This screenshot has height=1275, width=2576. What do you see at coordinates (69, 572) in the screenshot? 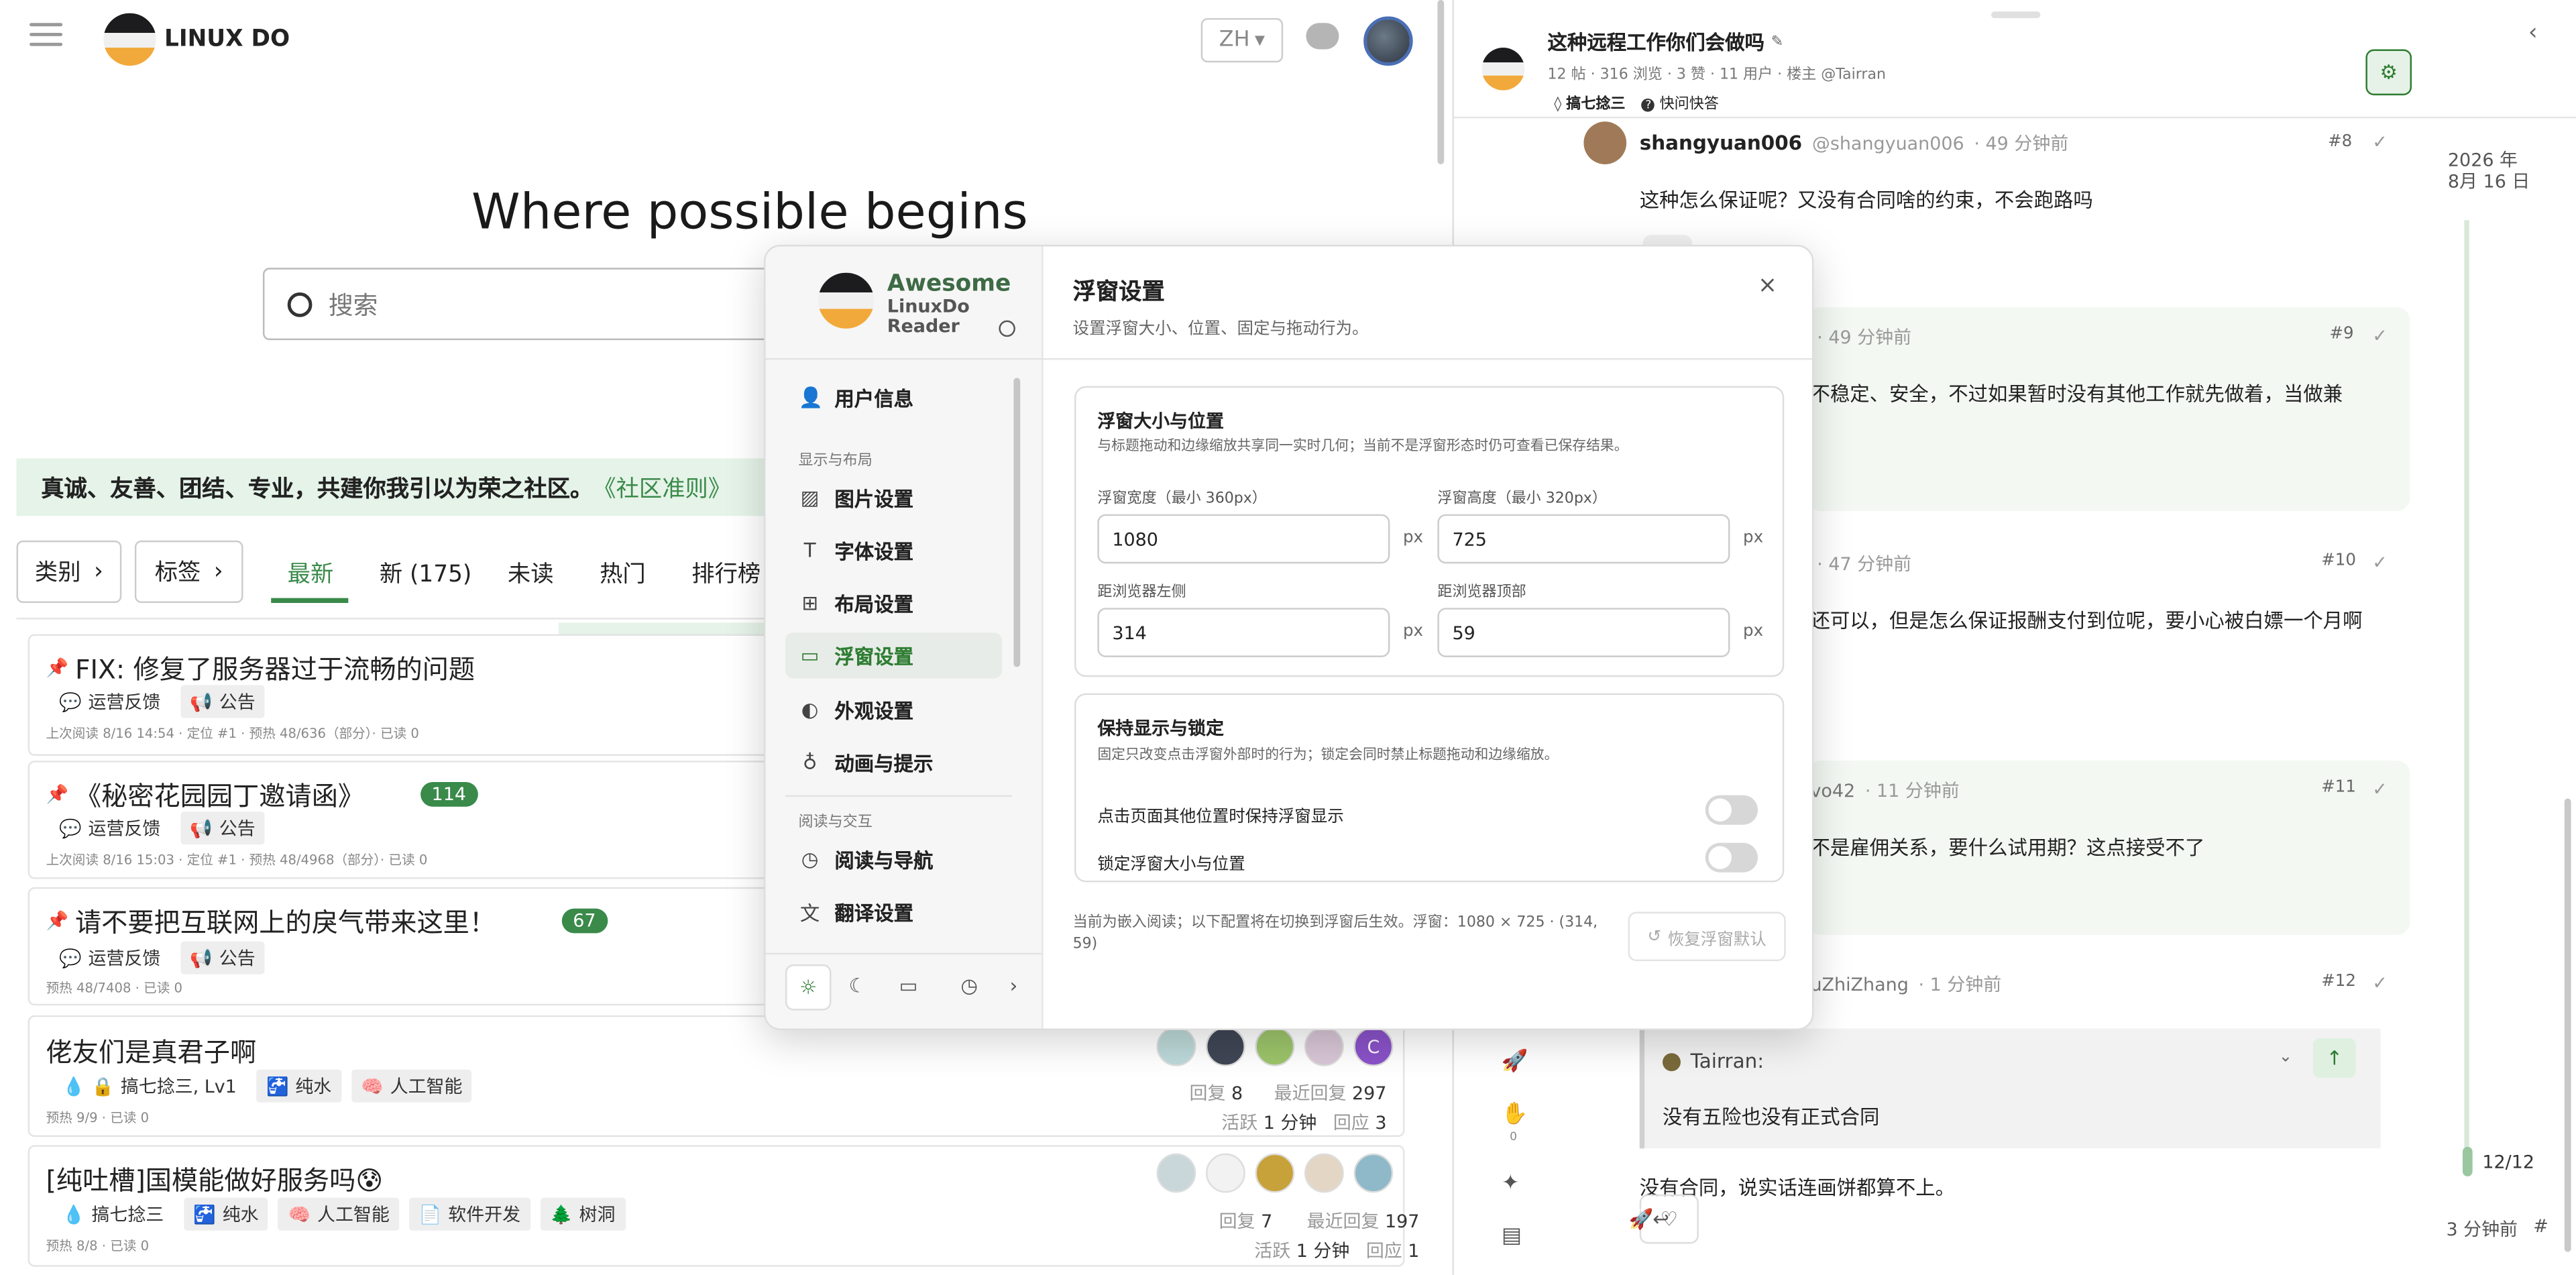
I see `categories-dropdown: 类别 ›` at bounding box center [69, 572].